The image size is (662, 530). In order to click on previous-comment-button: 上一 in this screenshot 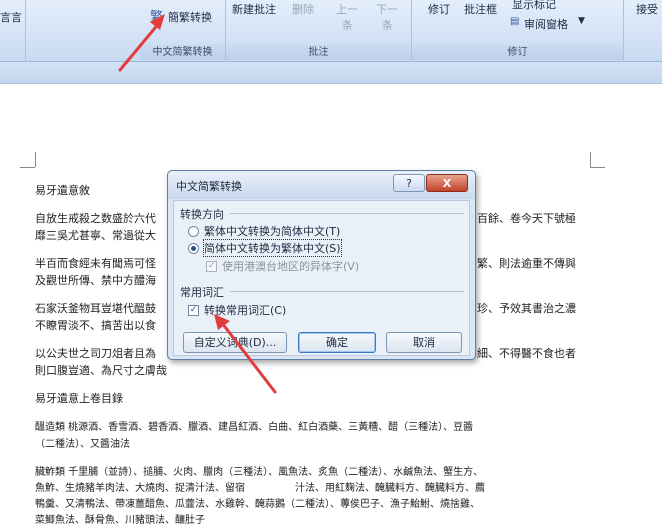, I will do `click(347, 9)`.